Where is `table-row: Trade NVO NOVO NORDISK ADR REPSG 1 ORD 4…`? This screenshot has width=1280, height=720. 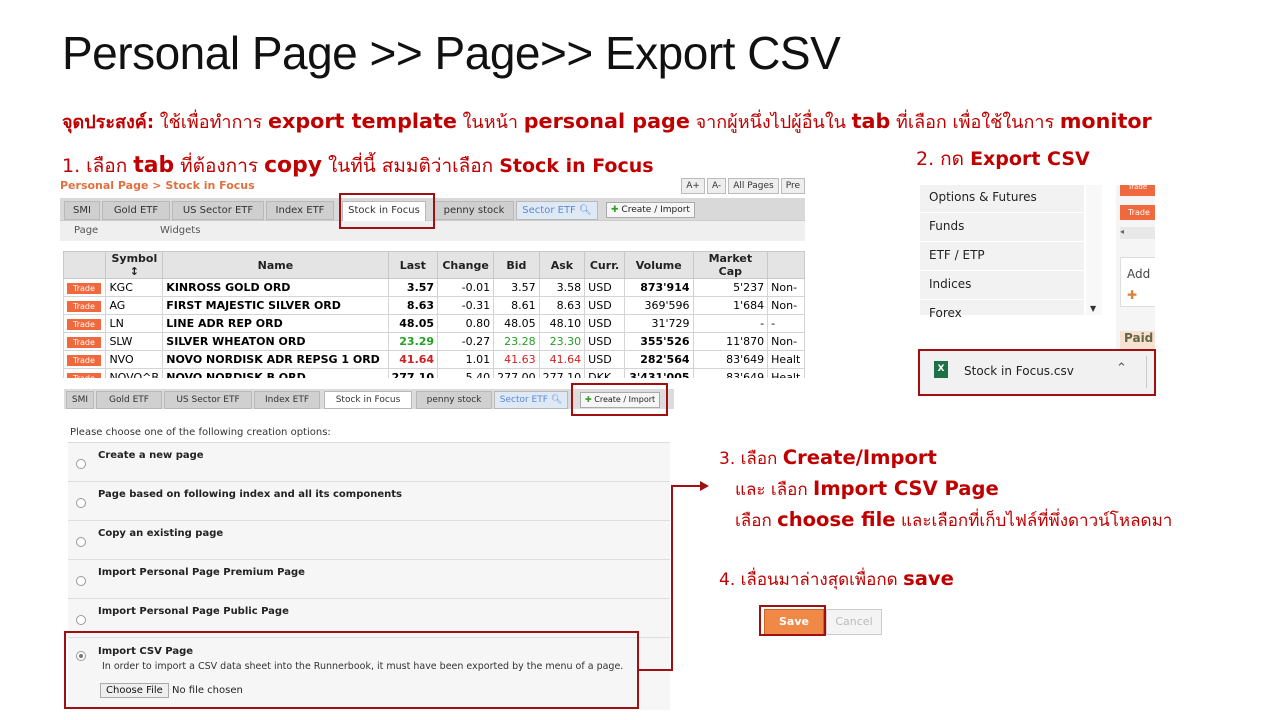
table-row: Trade NVO NOVO NORDISK ADR REPSG 1 ORD 4… is located at coordinates (433, 359).